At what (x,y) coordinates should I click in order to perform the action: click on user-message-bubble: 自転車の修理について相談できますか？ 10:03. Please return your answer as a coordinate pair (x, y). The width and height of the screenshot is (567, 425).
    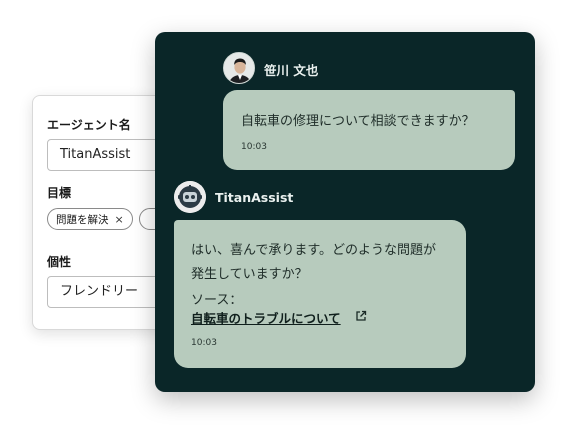
    Looking at the image, I should click on (369, 130).